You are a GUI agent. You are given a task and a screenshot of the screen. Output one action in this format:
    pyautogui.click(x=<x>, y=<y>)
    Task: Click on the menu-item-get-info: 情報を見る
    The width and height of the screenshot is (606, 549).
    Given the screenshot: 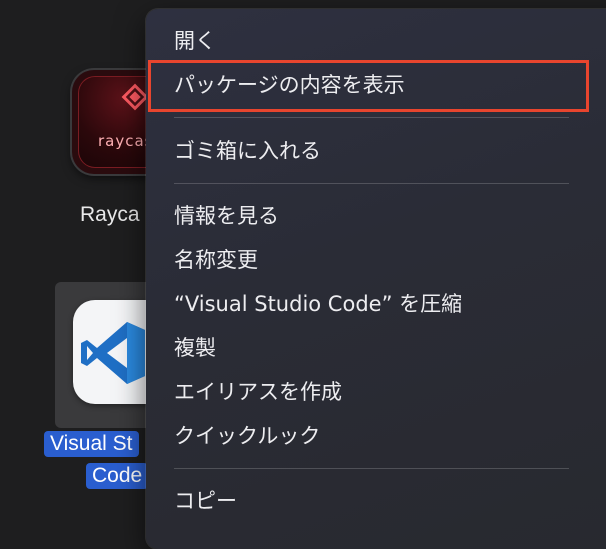 What is the action you would take?
    pyautogui.click(x=226, y=216)
    